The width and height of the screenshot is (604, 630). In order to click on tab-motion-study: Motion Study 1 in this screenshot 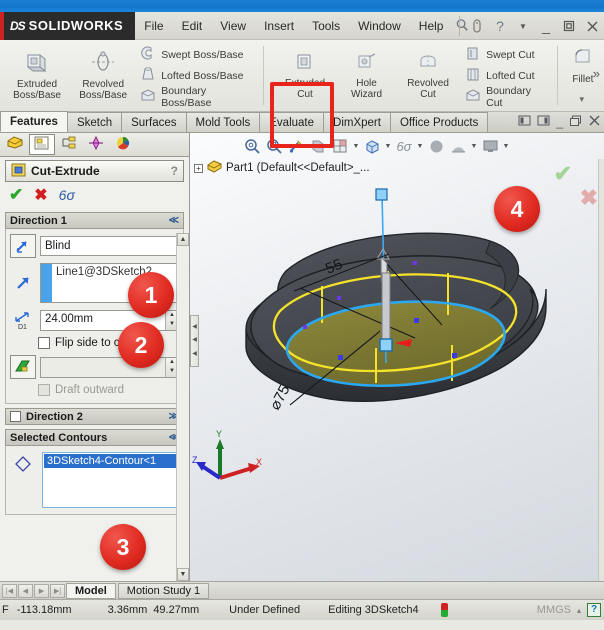, I will do `click(163, 590)`.